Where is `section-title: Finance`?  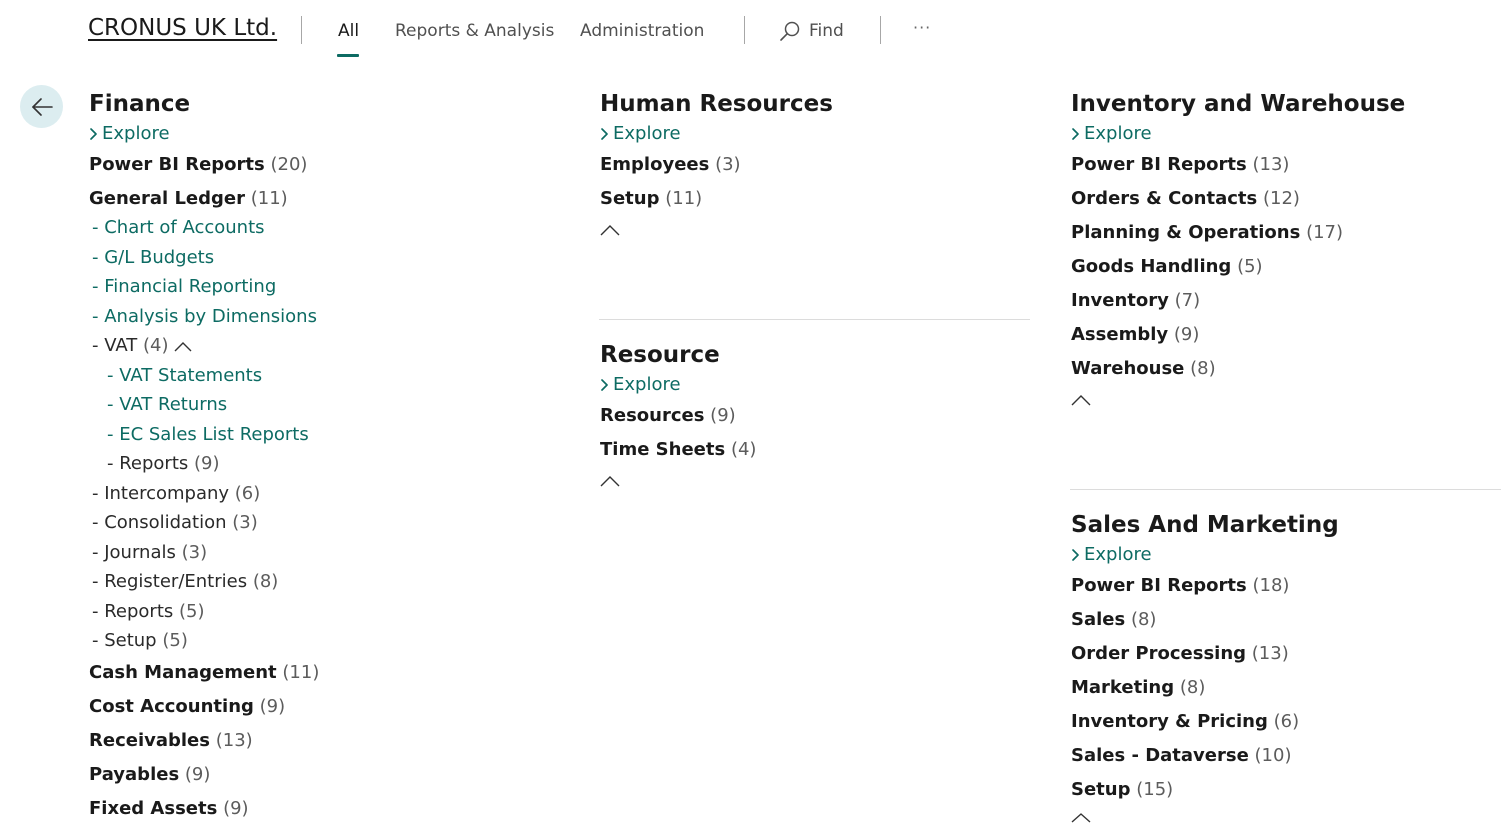 section-title: Finance is located at coordinates (140, 104).